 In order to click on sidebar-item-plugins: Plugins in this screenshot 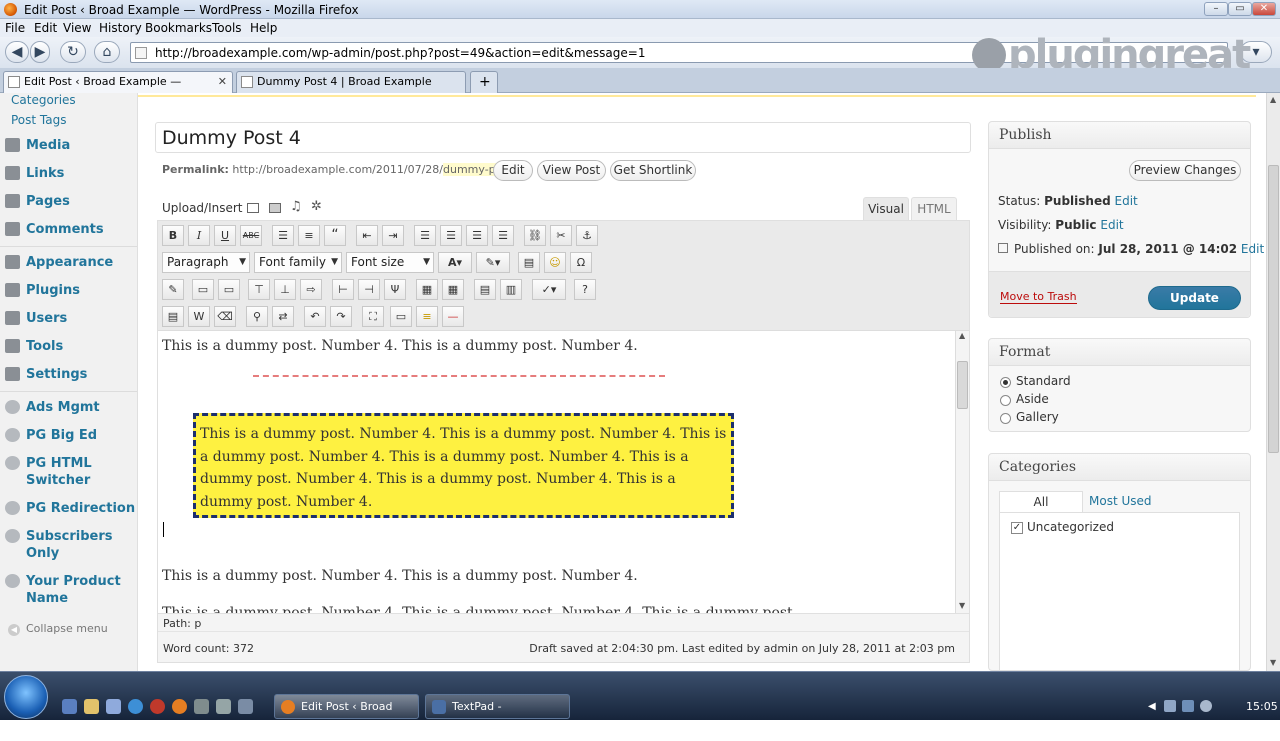, I will do `click(68, 292)`.